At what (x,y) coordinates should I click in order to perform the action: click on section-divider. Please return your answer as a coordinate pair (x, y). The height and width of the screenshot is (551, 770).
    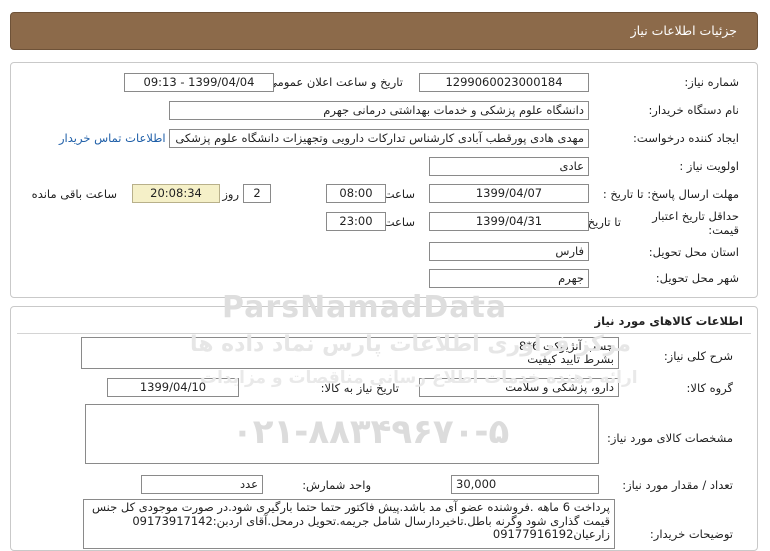
    Looking at the image, I should click on (384, 333).